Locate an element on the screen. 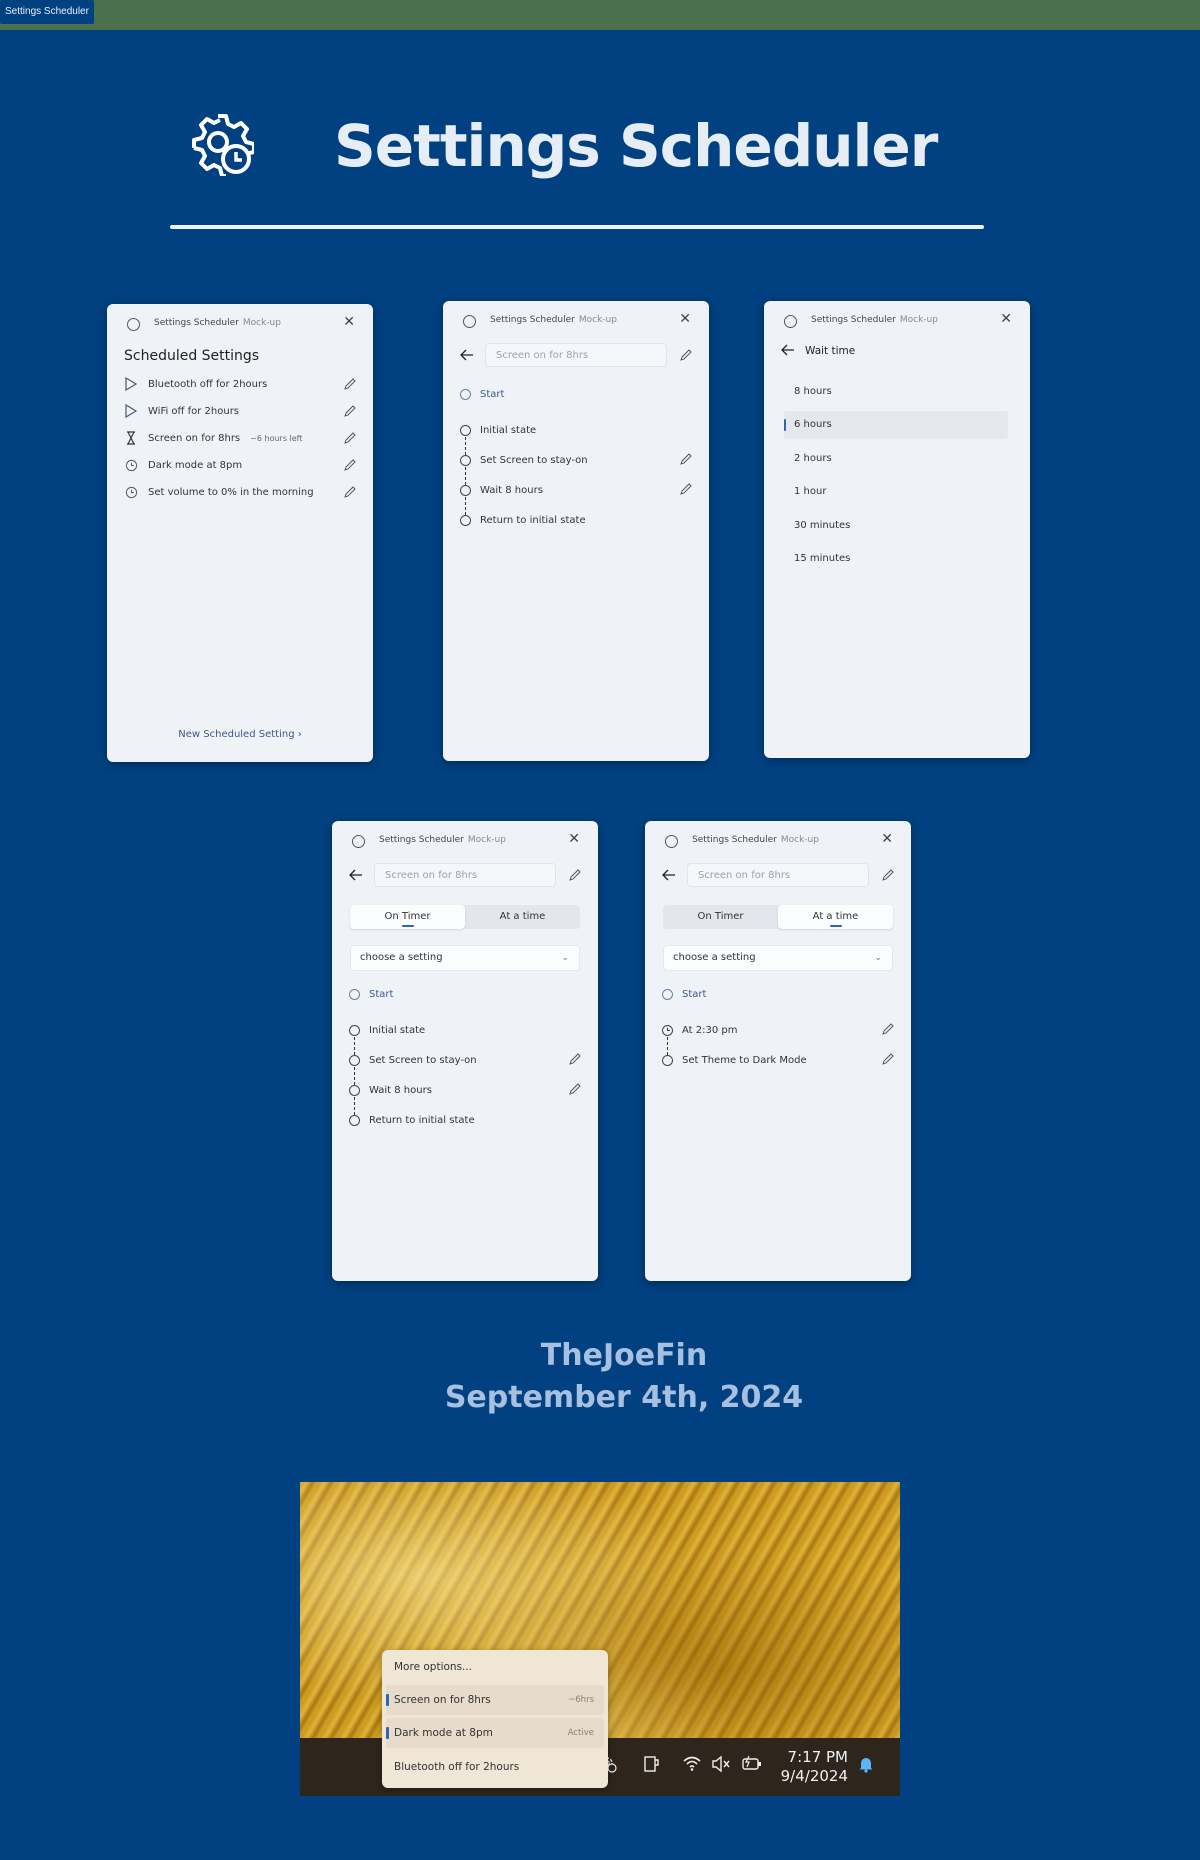 This screenshot has width=1200, height=1860. list-item: Set volume to 0% in the morning is located at coordinates (240, 492).